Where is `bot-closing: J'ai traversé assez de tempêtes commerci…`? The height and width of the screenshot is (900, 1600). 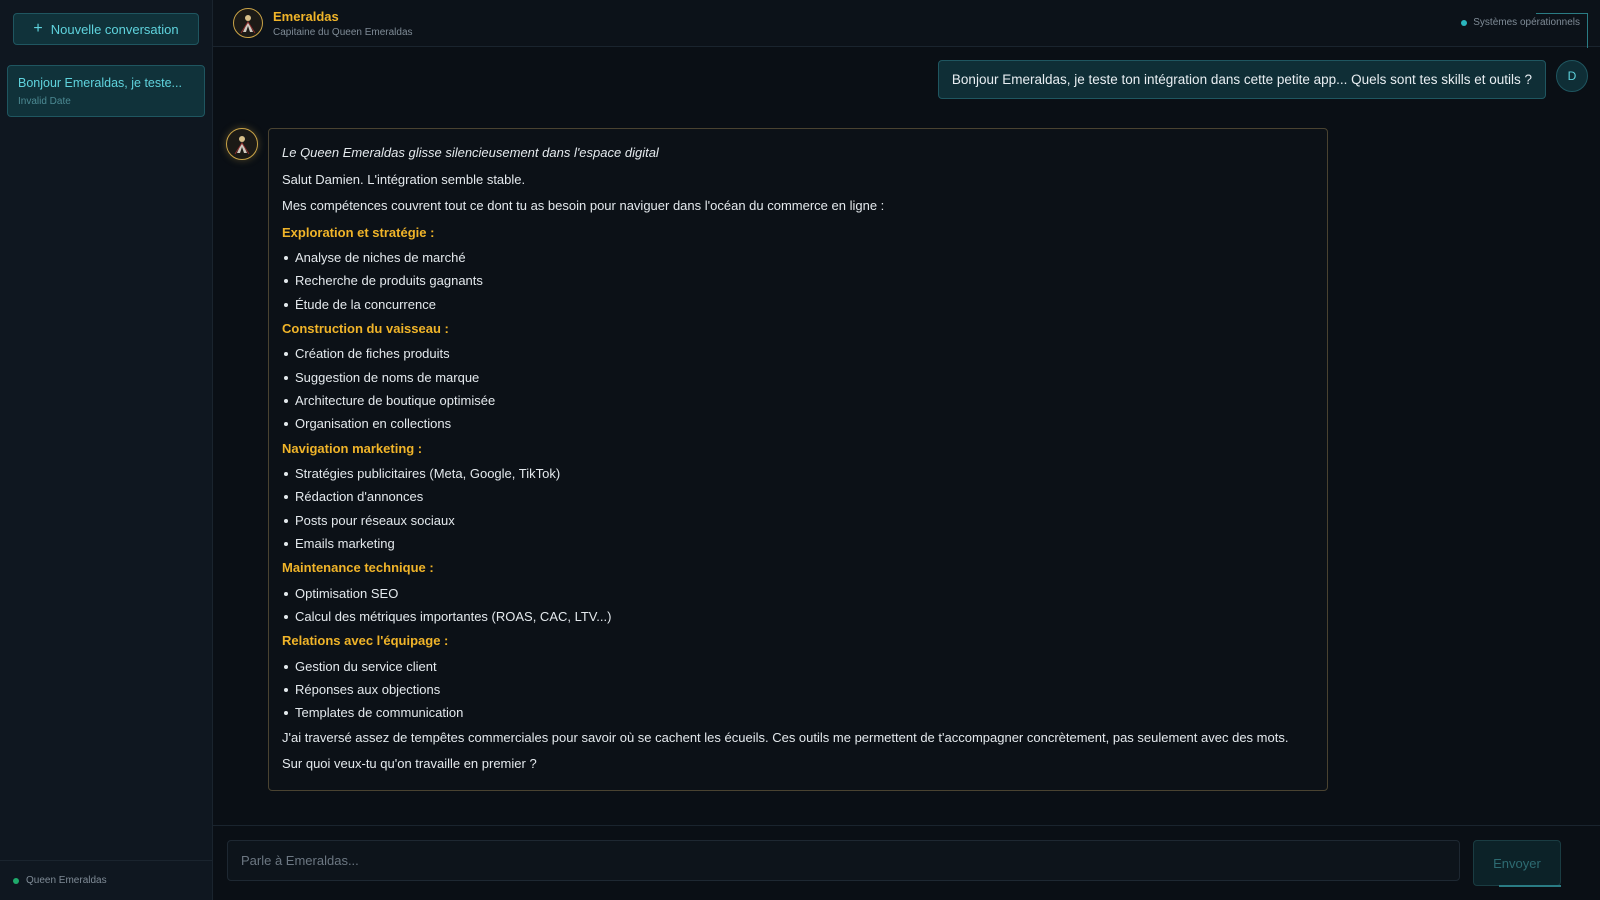 bot-closing: J'ai traversé assez de tempêtes commerci… is located at coordinates (785, 737).